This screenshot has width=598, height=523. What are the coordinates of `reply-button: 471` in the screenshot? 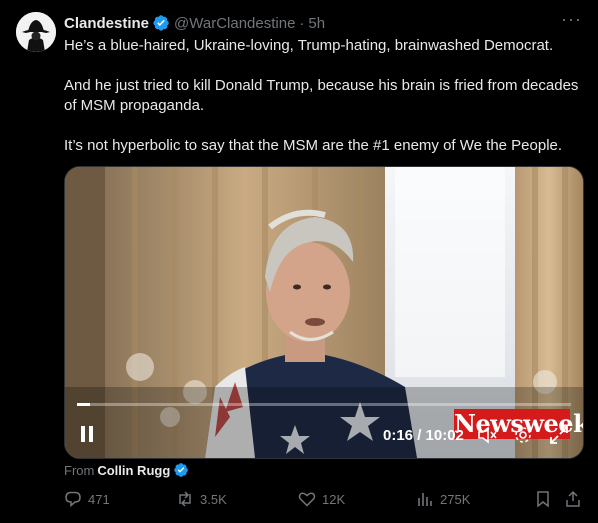 It's located at (87, 499).